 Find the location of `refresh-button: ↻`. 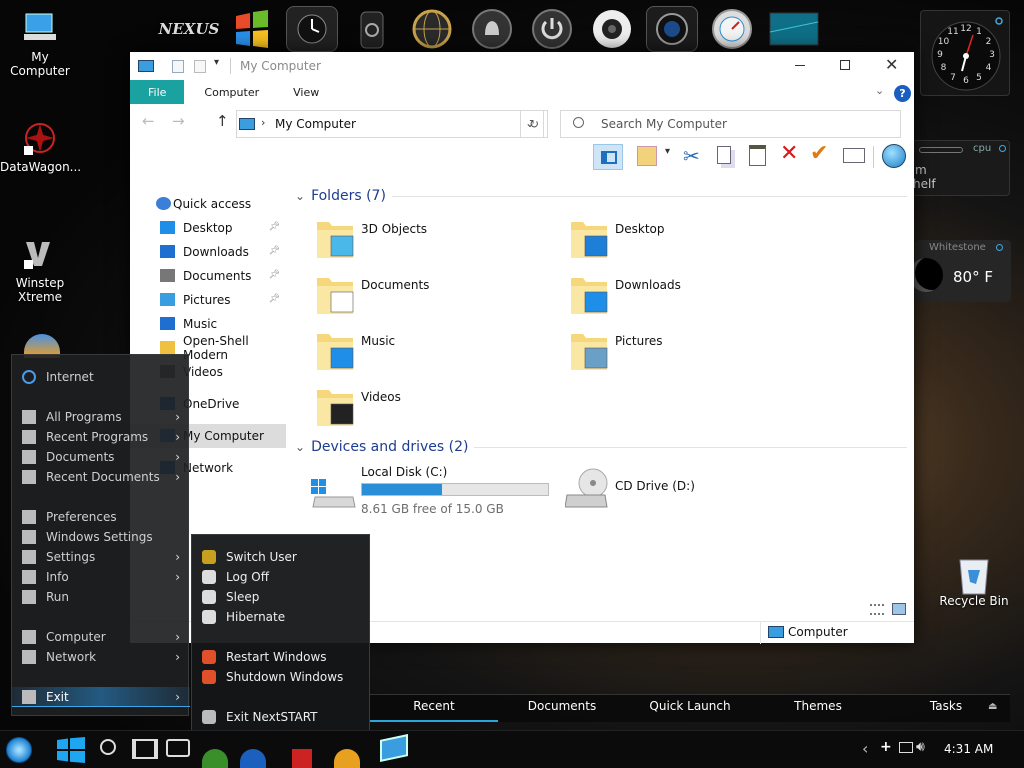

refresh-button: ↻ is located at coordinates (534, 124).